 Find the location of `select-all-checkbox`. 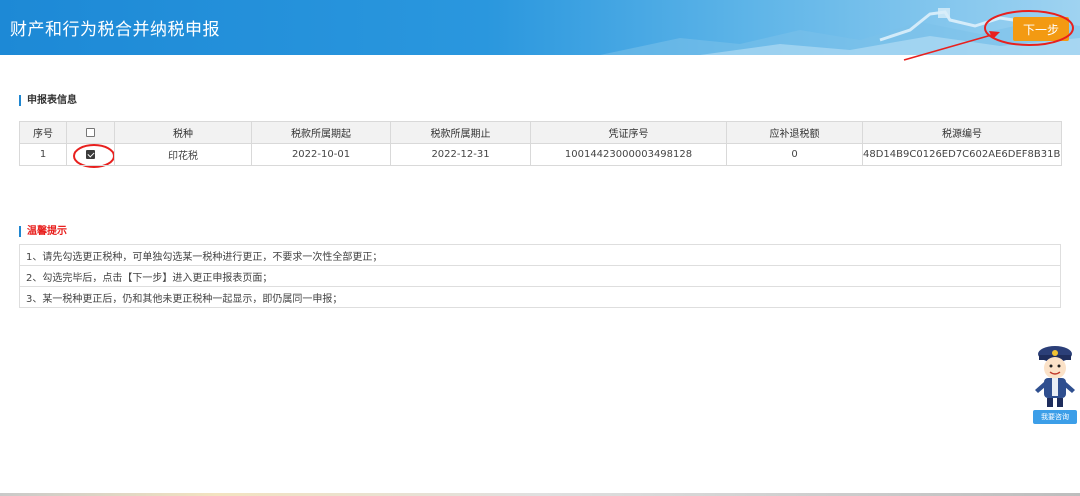

select-all-checkbox is located at coordinates (90, 132).